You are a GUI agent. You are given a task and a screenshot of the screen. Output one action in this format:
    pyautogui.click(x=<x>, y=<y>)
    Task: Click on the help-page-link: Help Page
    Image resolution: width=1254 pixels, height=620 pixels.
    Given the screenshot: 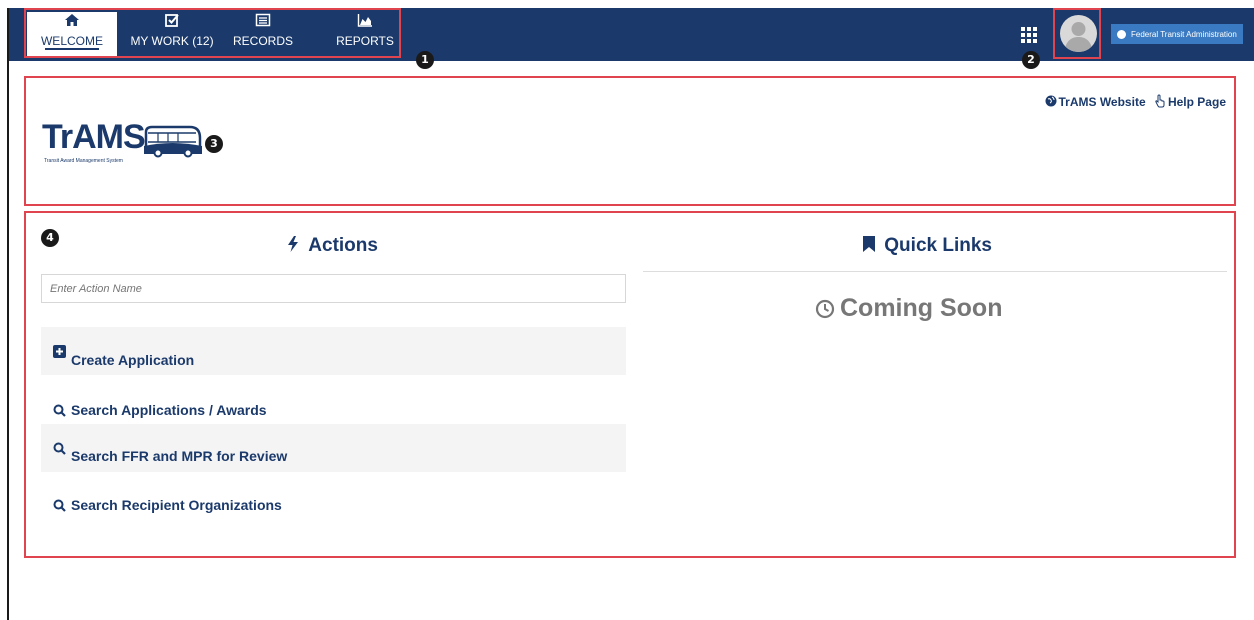 What is the action you would take?
    pyautogui.click(x=1197, y=102)
    